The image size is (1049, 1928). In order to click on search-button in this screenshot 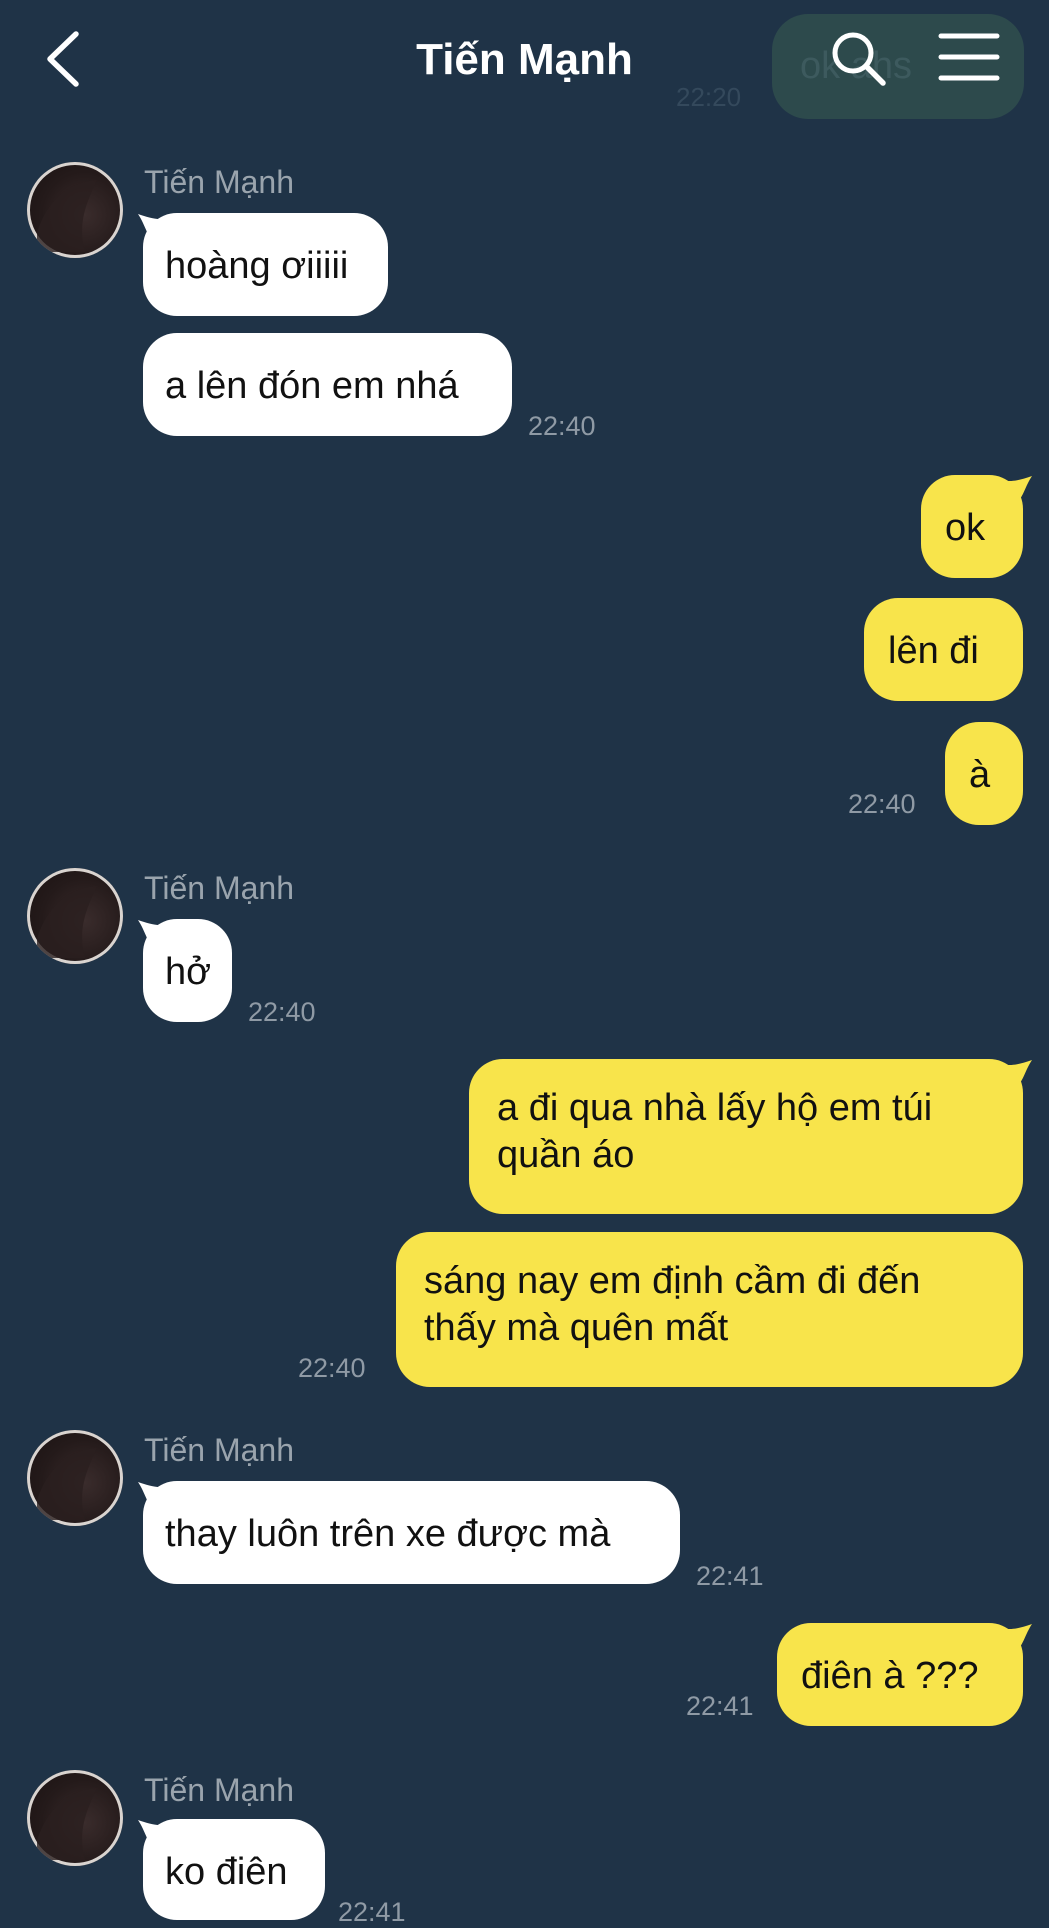, I will do `click(858, 58)`.